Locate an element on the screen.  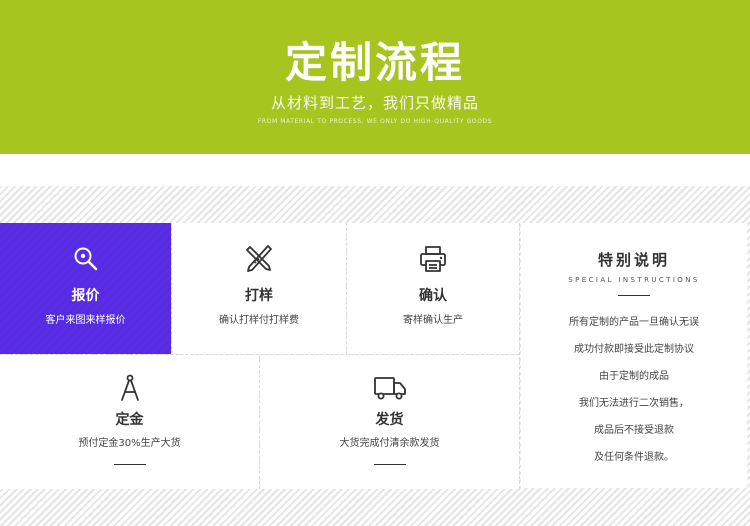
page-subtitle: 从材料到工艺，我们只做精品 is located at coordinates (374, 103).